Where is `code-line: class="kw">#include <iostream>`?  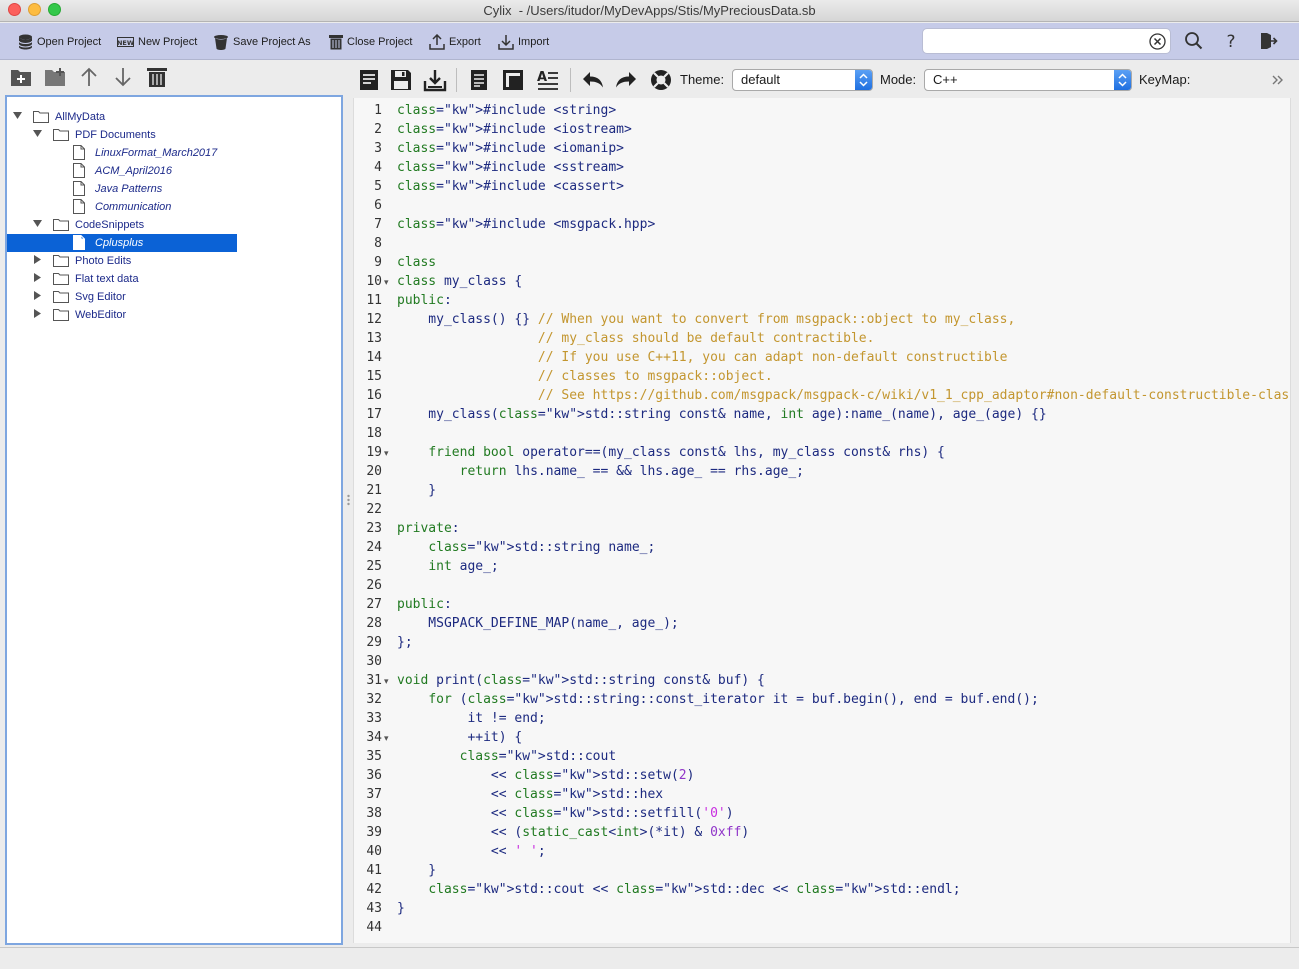 code-line: class="kw">#include <iostream> is located at coordinates (514, 129).